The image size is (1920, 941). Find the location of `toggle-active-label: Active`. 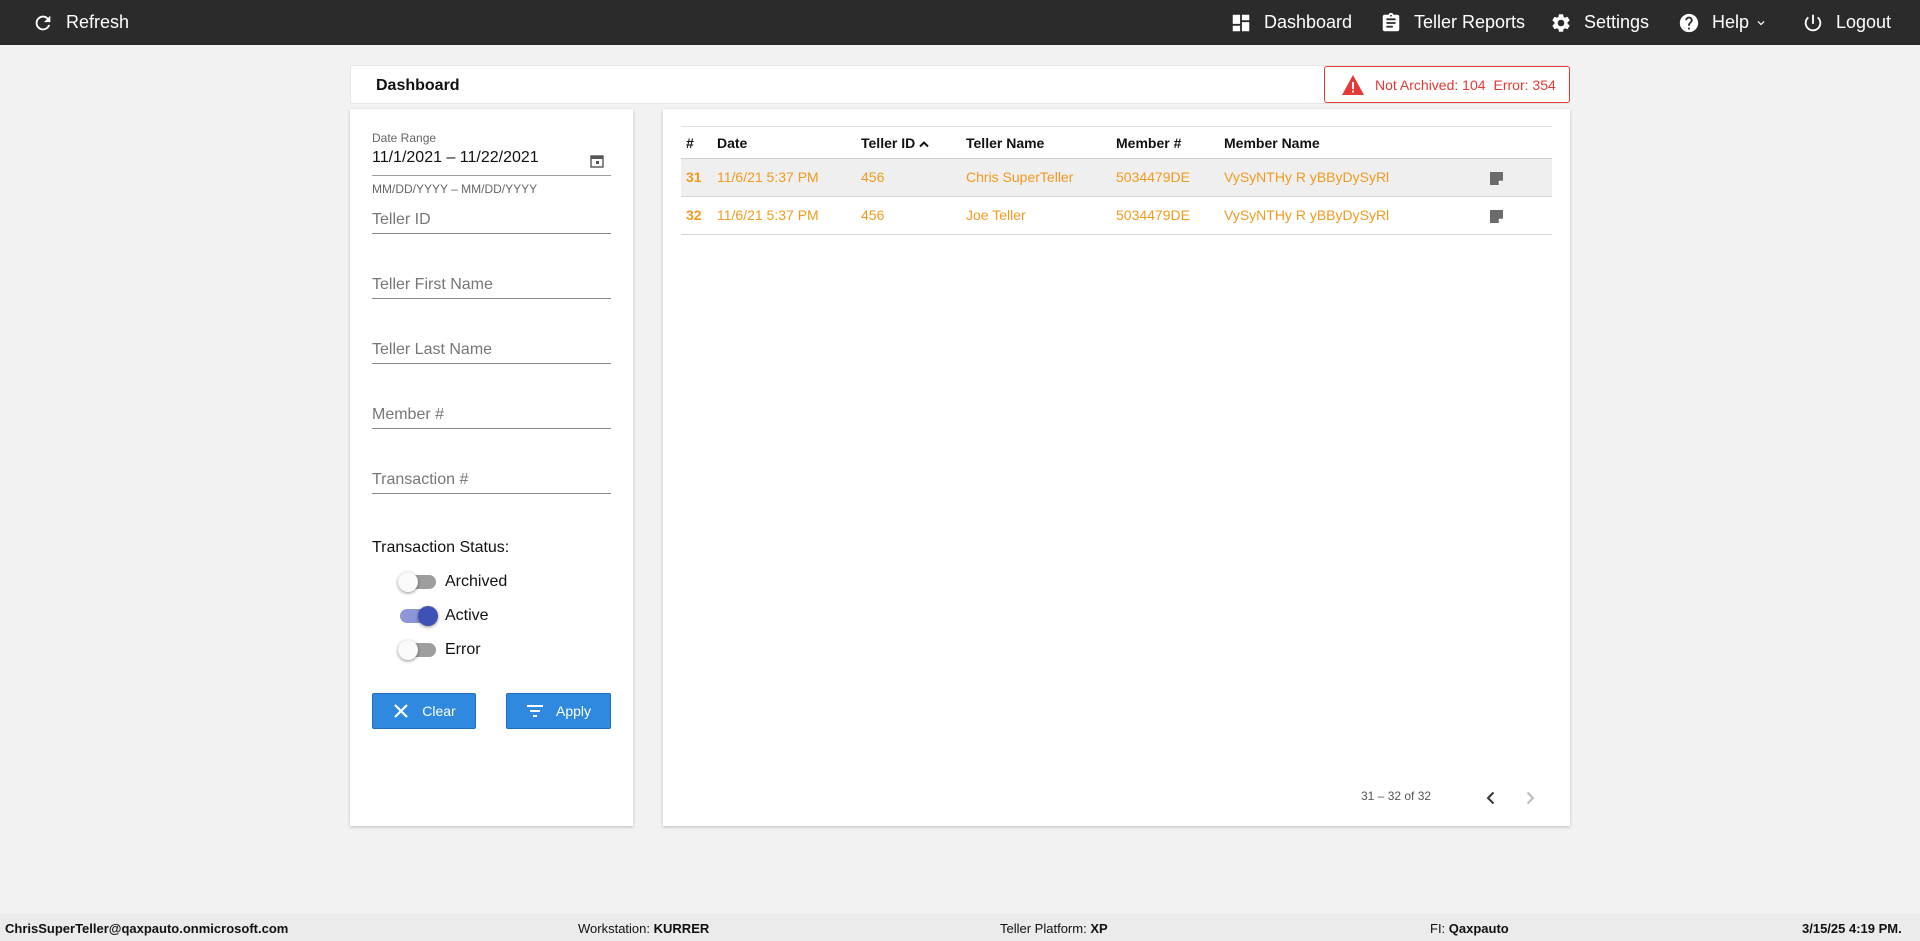

toggle-active-label: Active is located at coordinates (467, 615).